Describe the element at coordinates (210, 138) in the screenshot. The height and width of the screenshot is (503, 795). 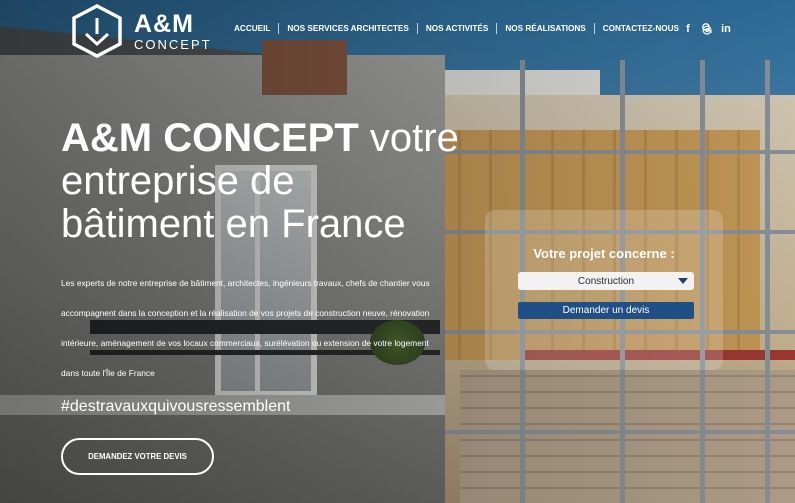
I see `hero-title-brand: A&M CONCEPT` at that location.